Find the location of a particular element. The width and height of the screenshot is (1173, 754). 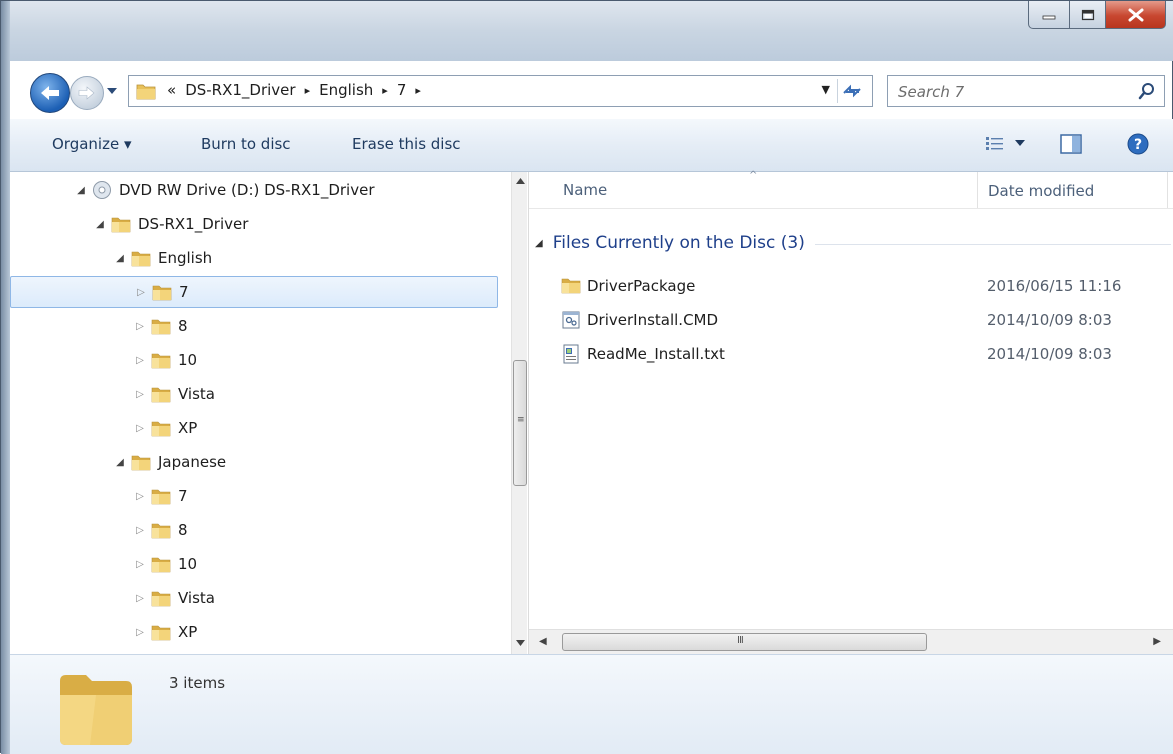

recent-locations-button is located at coordinates (112, 91).